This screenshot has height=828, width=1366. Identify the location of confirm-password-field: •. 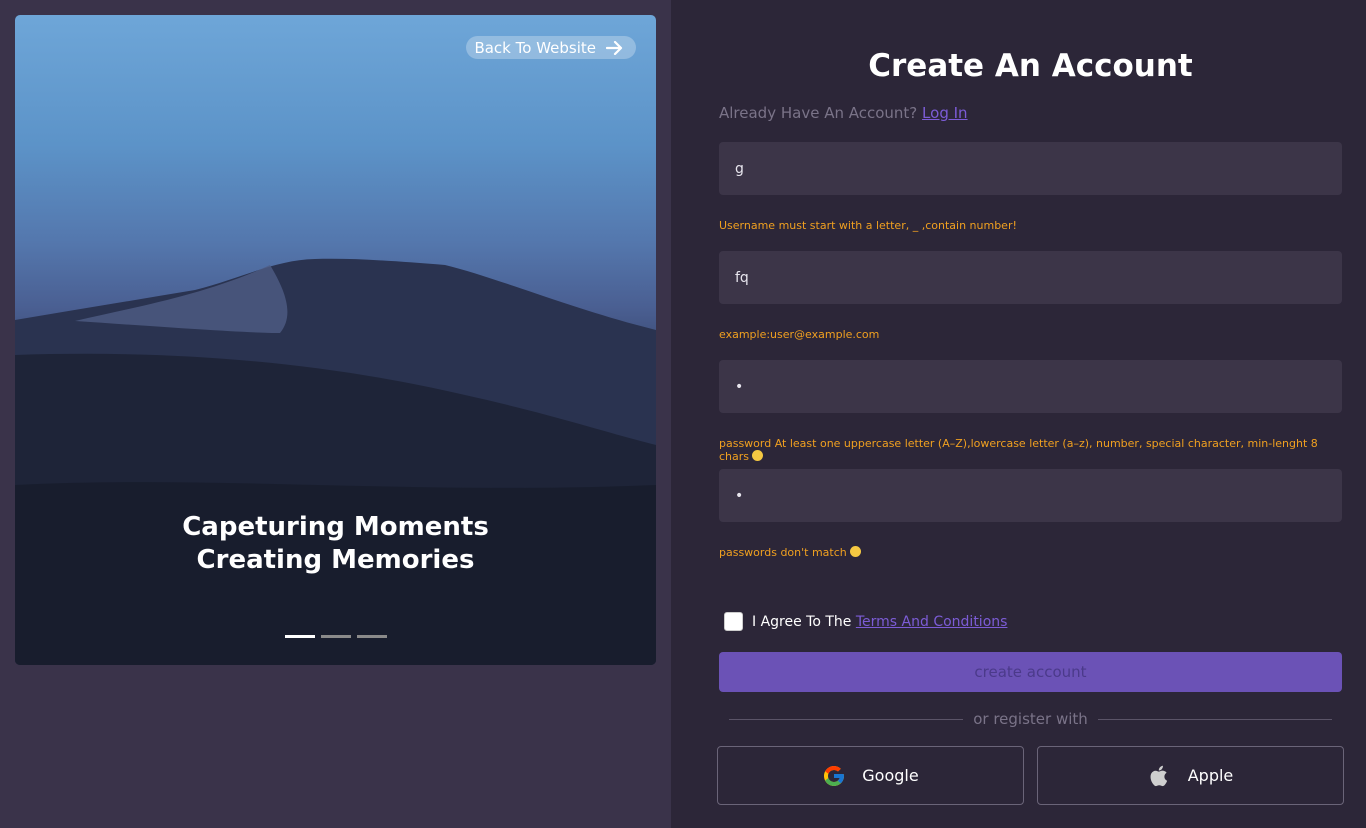
(1030, 495).